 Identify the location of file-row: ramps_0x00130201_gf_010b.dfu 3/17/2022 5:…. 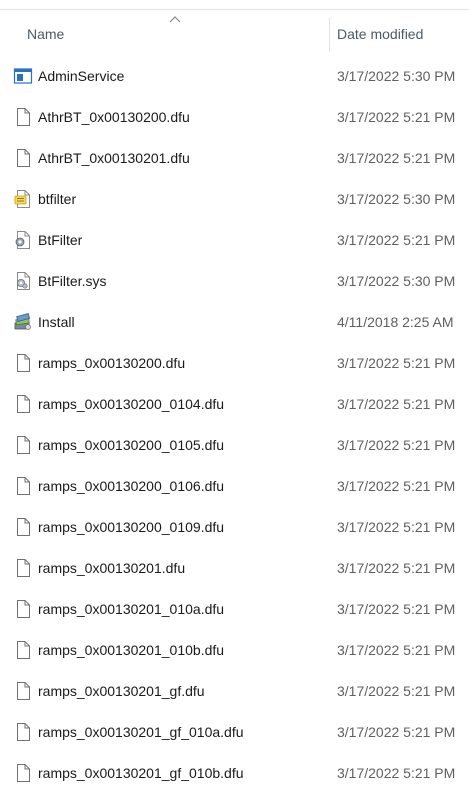
(234, 773).